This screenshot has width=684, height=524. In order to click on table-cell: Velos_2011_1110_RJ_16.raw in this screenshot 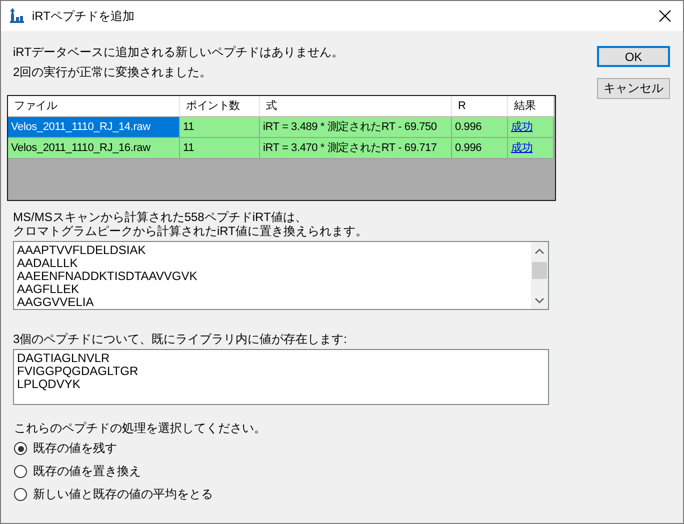, I will do `click(94, 148)`.